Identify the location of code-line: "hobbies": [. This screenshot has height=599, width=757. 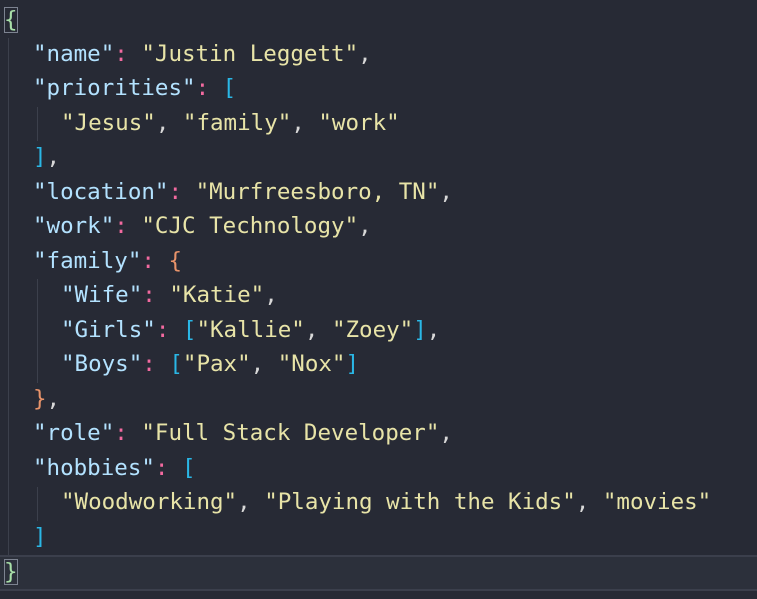
(114, 468).